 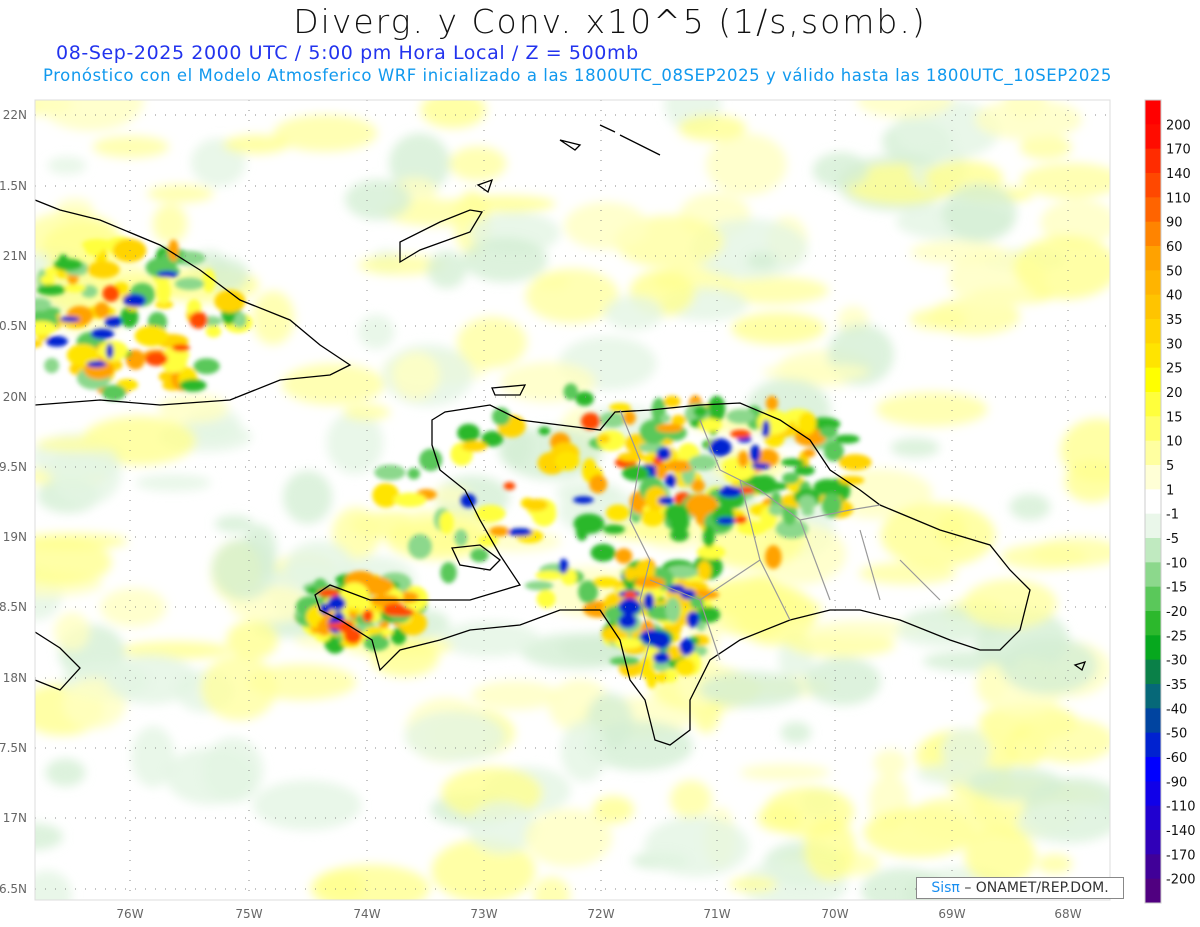 I want to click on colorbar-label: -60, so click(x=1176, y=758).